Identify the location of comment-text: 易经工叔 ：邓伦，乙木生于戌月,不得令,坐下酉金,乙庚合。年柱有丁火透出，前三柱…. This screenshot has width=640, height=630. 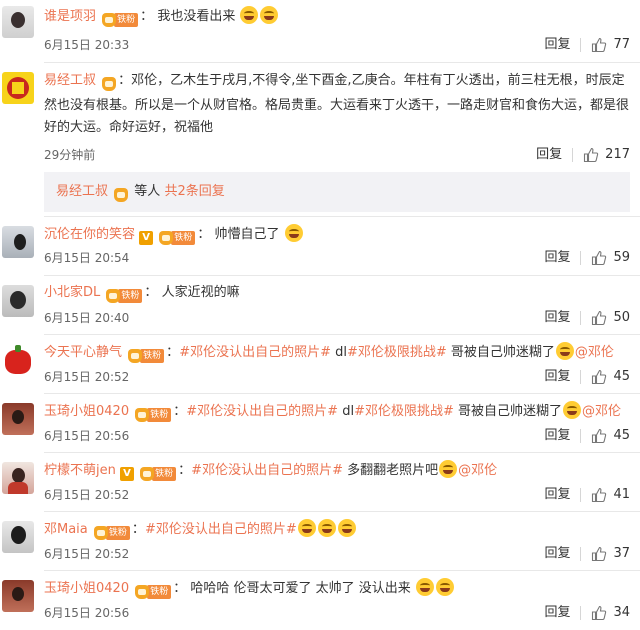
(337, 104).